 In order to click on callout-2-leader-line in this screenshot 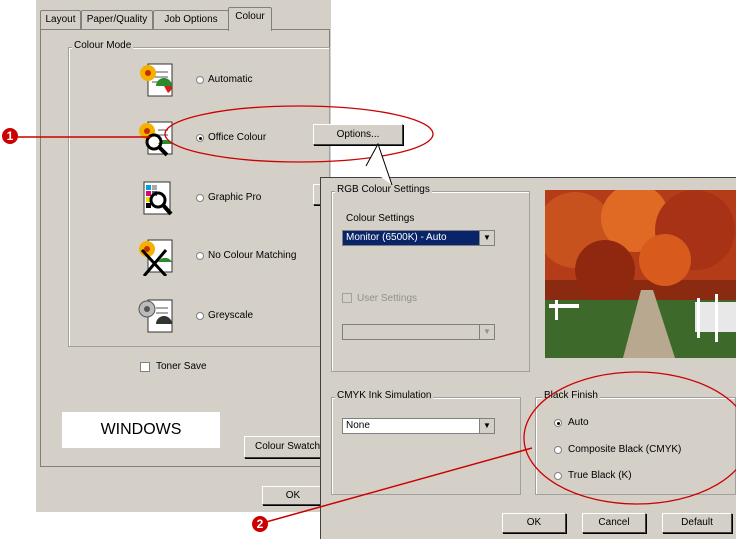, I will do `click(399, 485)`.